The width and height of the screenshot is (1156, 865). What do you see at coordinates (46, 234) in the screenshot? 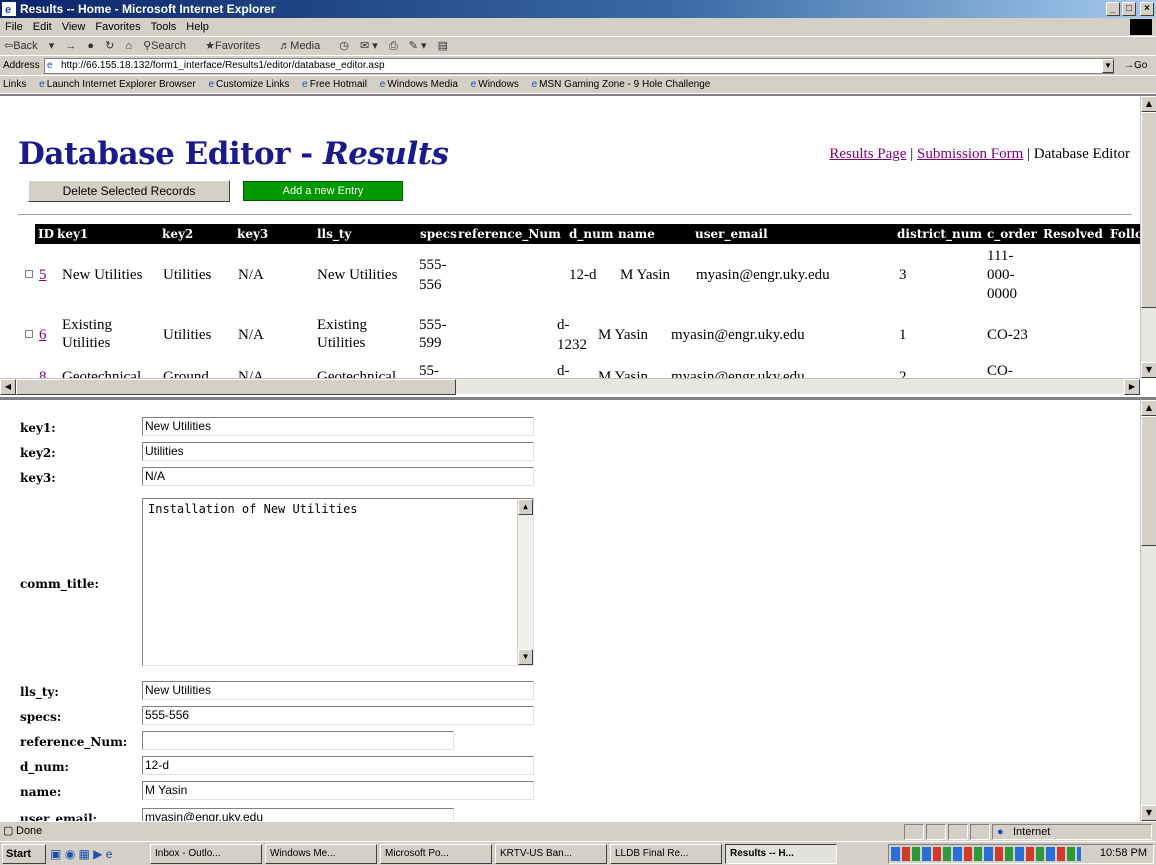
I see `col-id: ID` at bounding box center [46, 234].